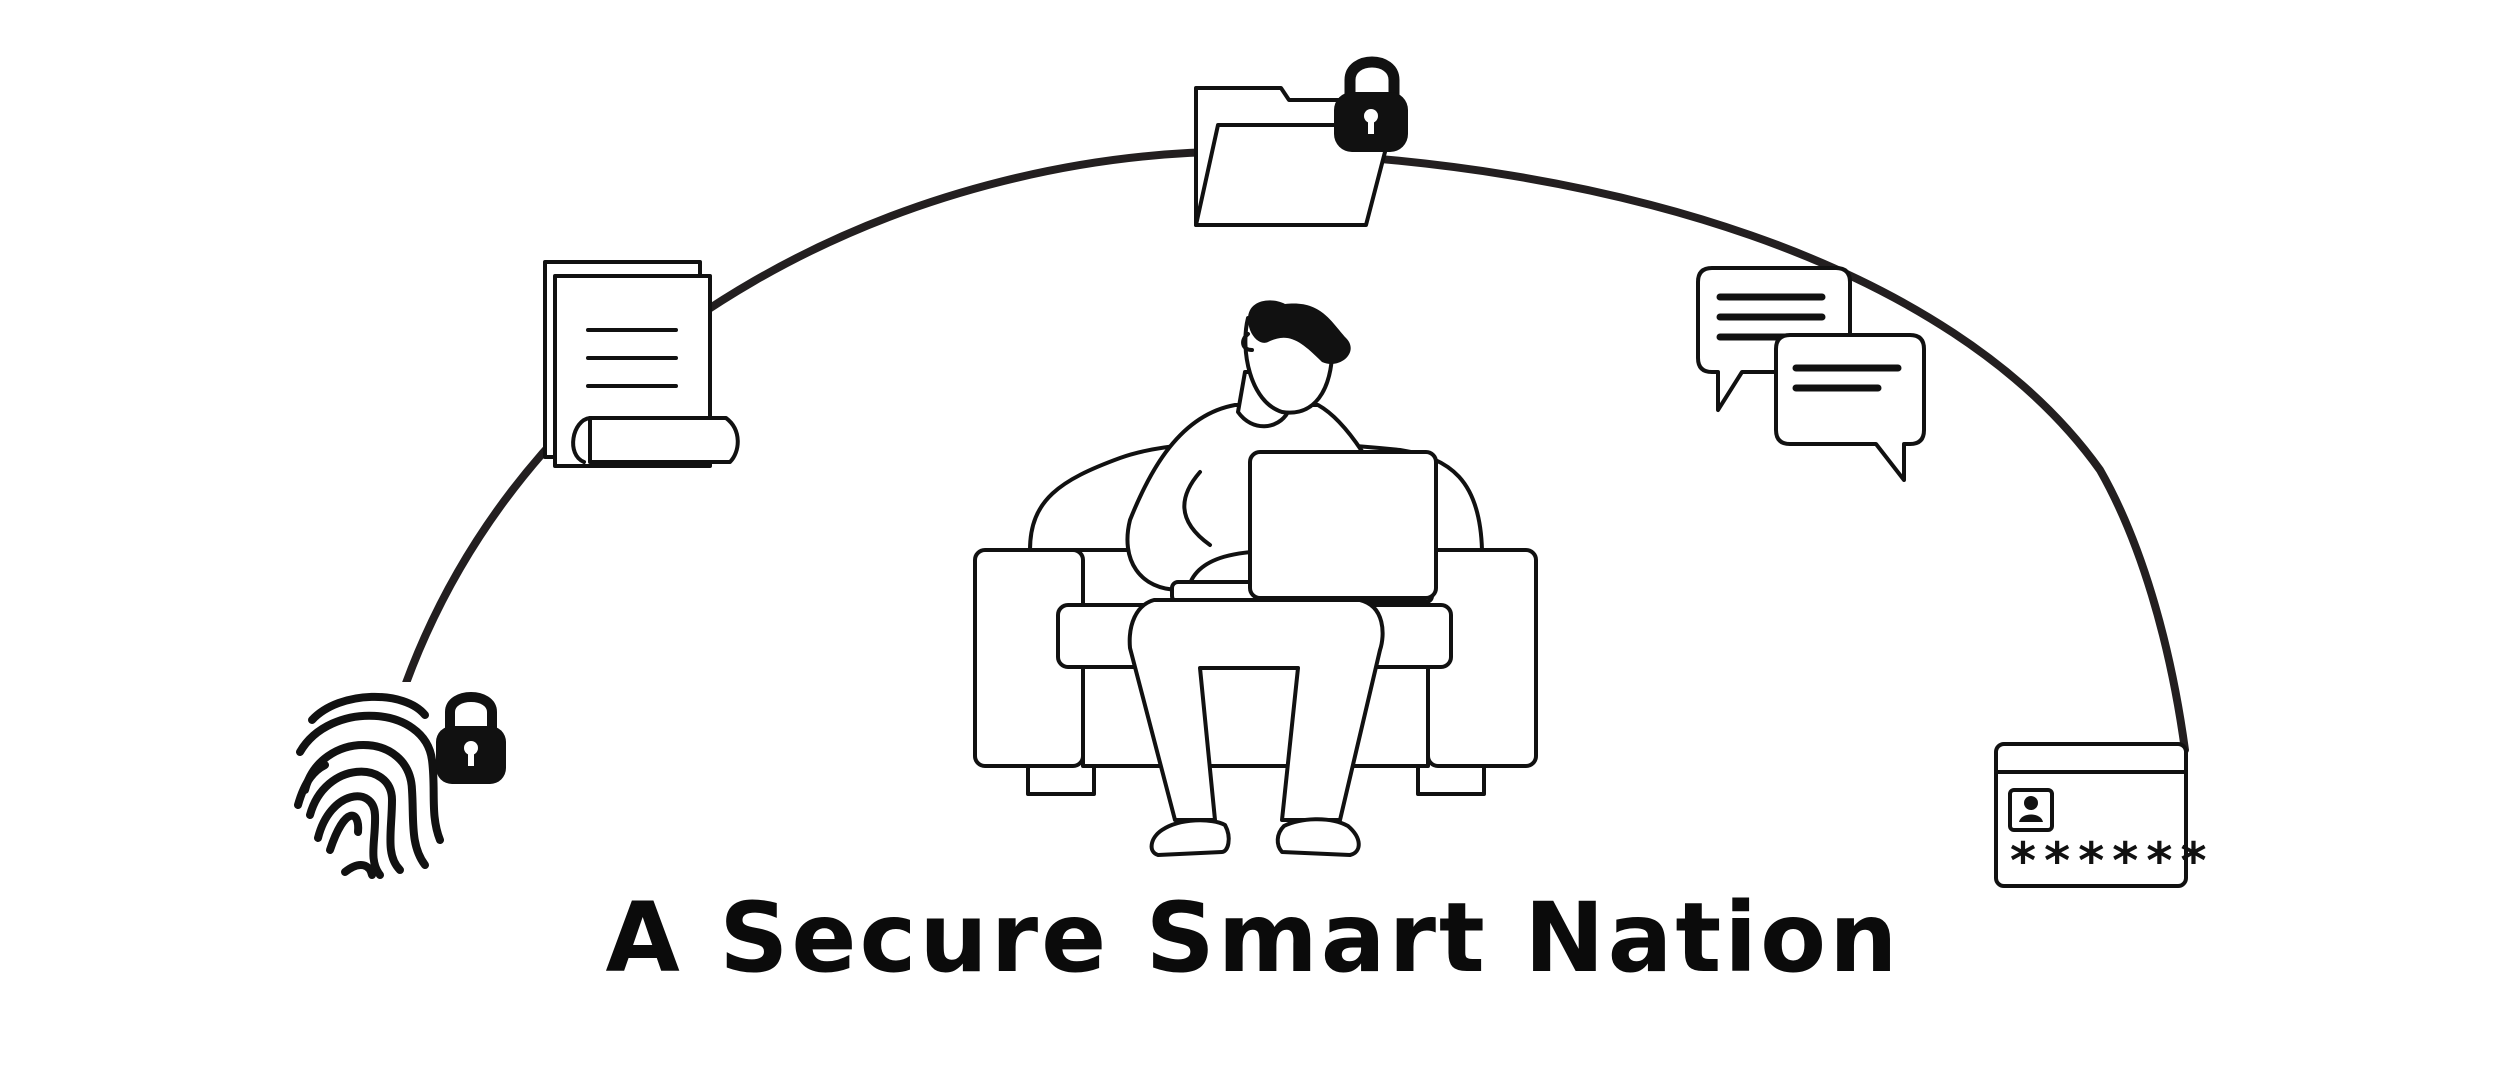  What do you see at coordinates (2110, 861) in the screenshot?
I see `masked-password-text: ******` at bounding box center [2110, 861].